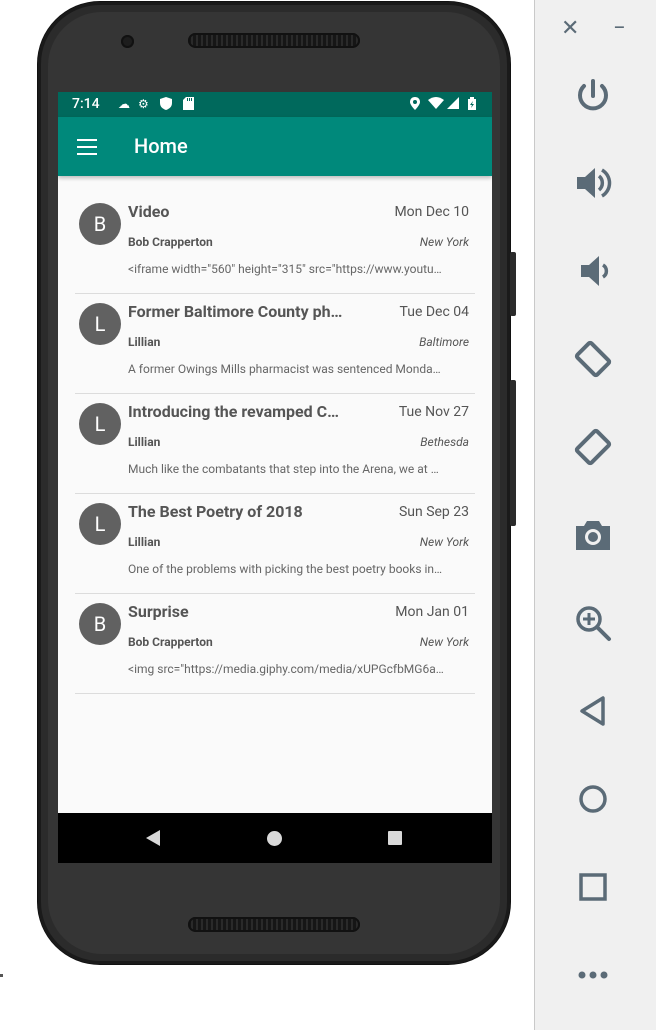  Describe the element at coordinates (431, 212) in the screenshot. I see `post-date: Mon Dec 10` at that location.